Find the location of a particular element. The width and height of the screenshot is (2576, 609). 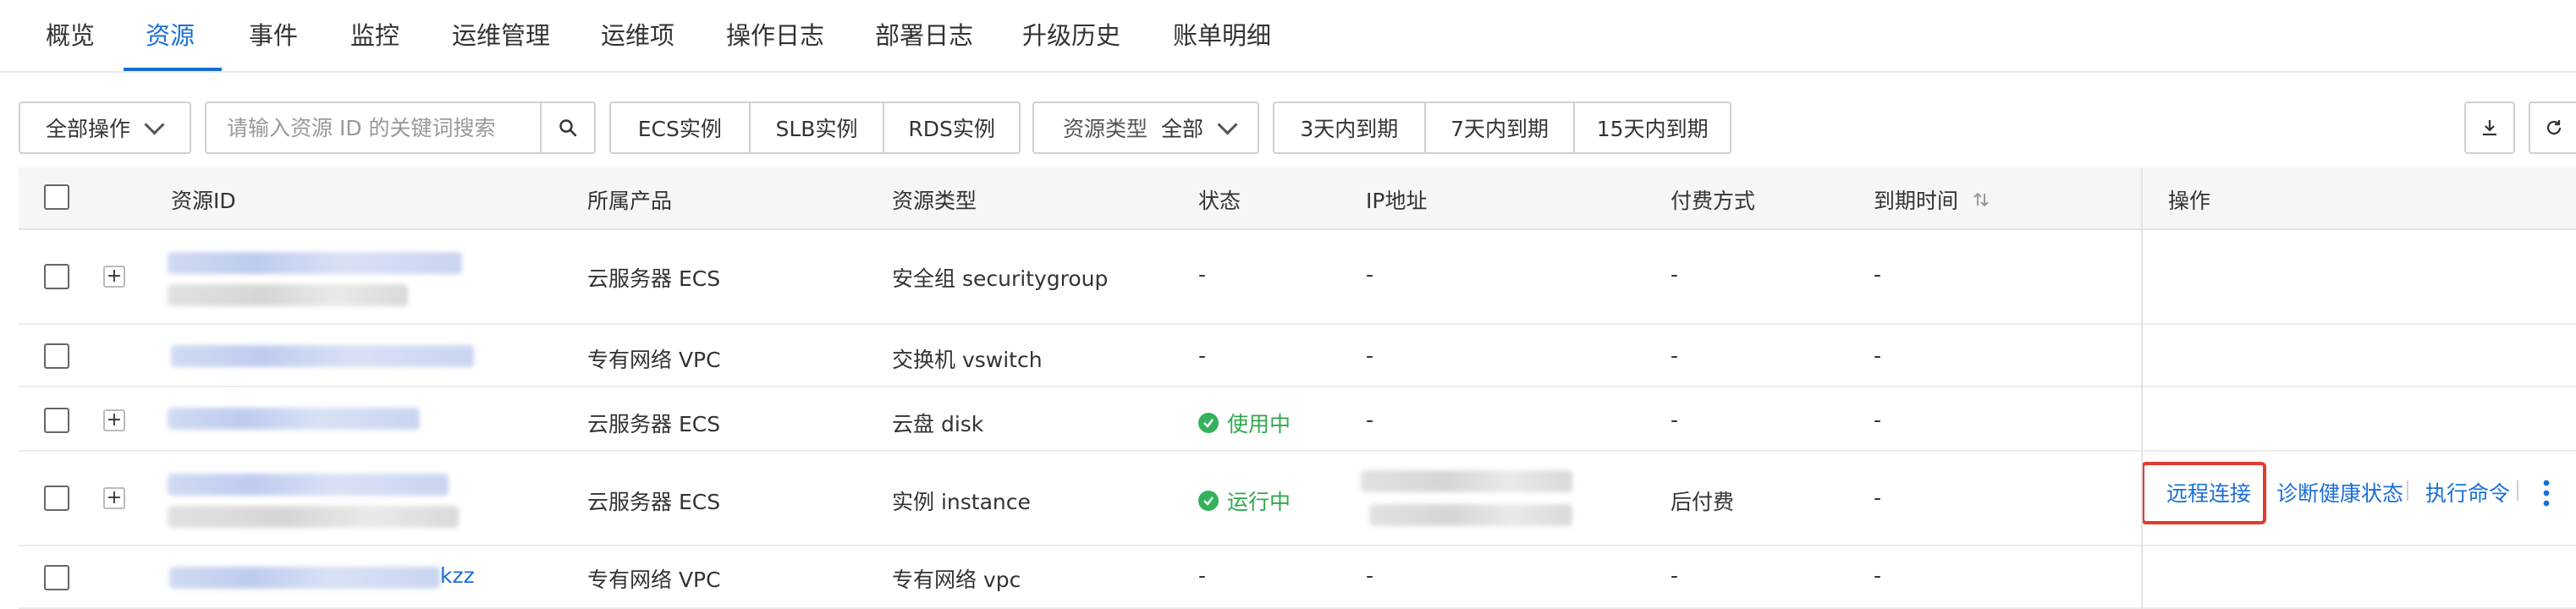

billing-cell: - is located at coordinates (1675, 275).